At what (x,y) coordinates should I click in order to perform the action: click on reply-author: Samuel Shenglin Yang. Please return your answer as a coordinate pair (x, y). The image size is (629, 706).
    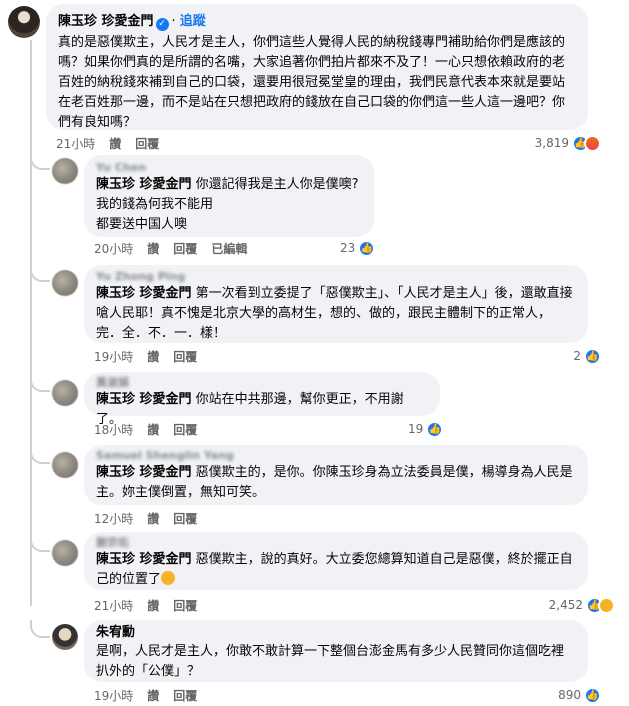
    Looking at the image, I should click on (336, 456).